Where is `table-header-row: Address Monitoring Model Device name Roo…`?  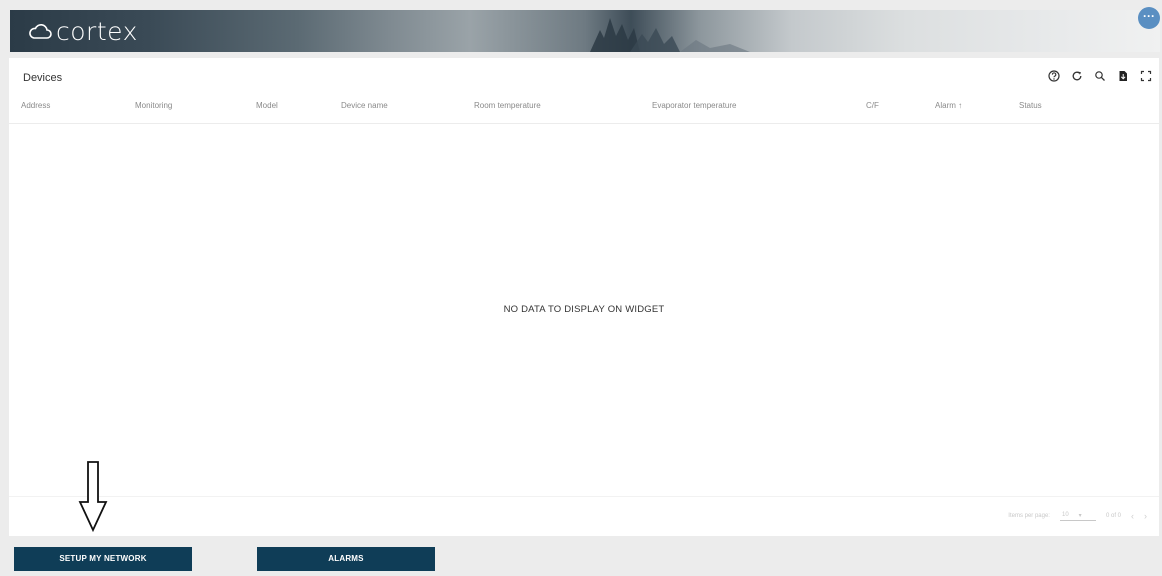
table-header-row: Address Monitoring Model Device name Roo… is located at coordinates (584, 111).